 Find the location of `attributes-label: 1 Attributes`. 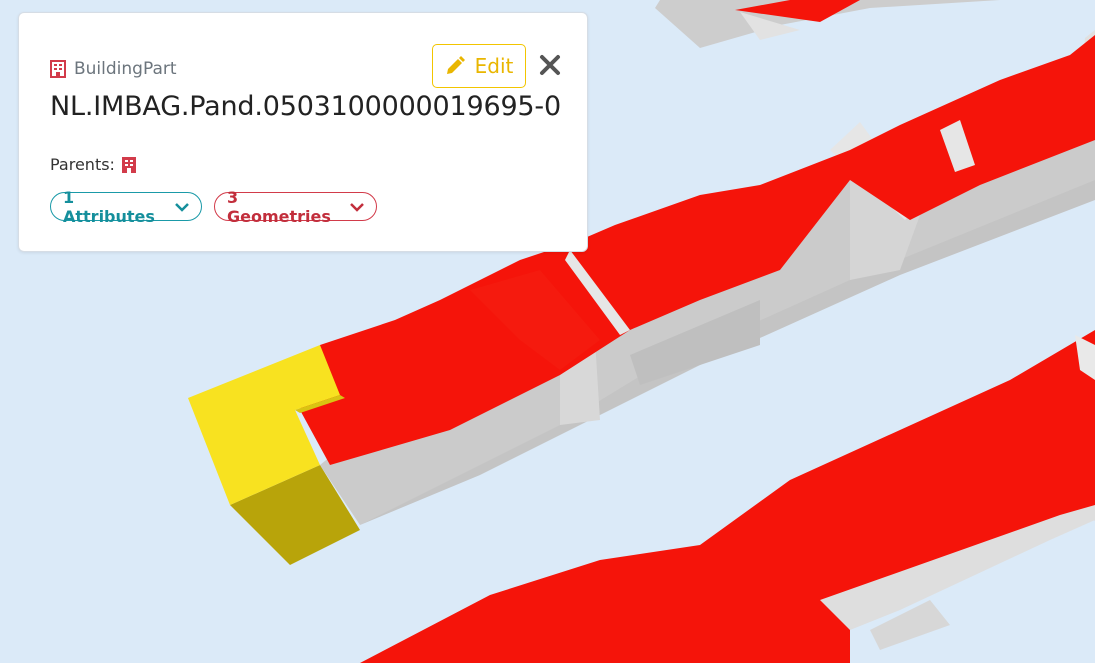

attributes-label: 1 Attributes is located at coordinates (109, 206).